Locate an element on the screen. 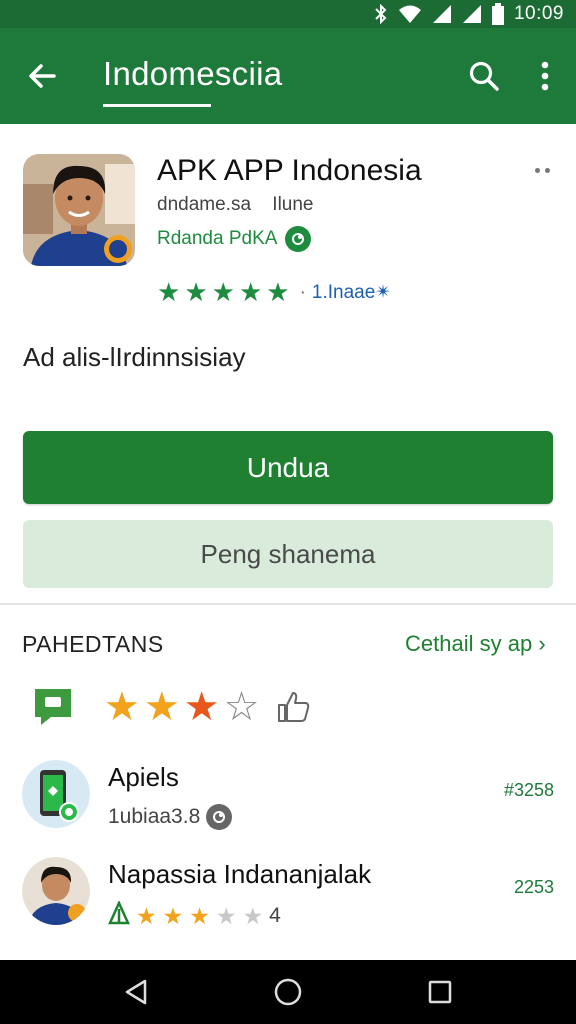  chat-icon is located at coordinates (53, 707).